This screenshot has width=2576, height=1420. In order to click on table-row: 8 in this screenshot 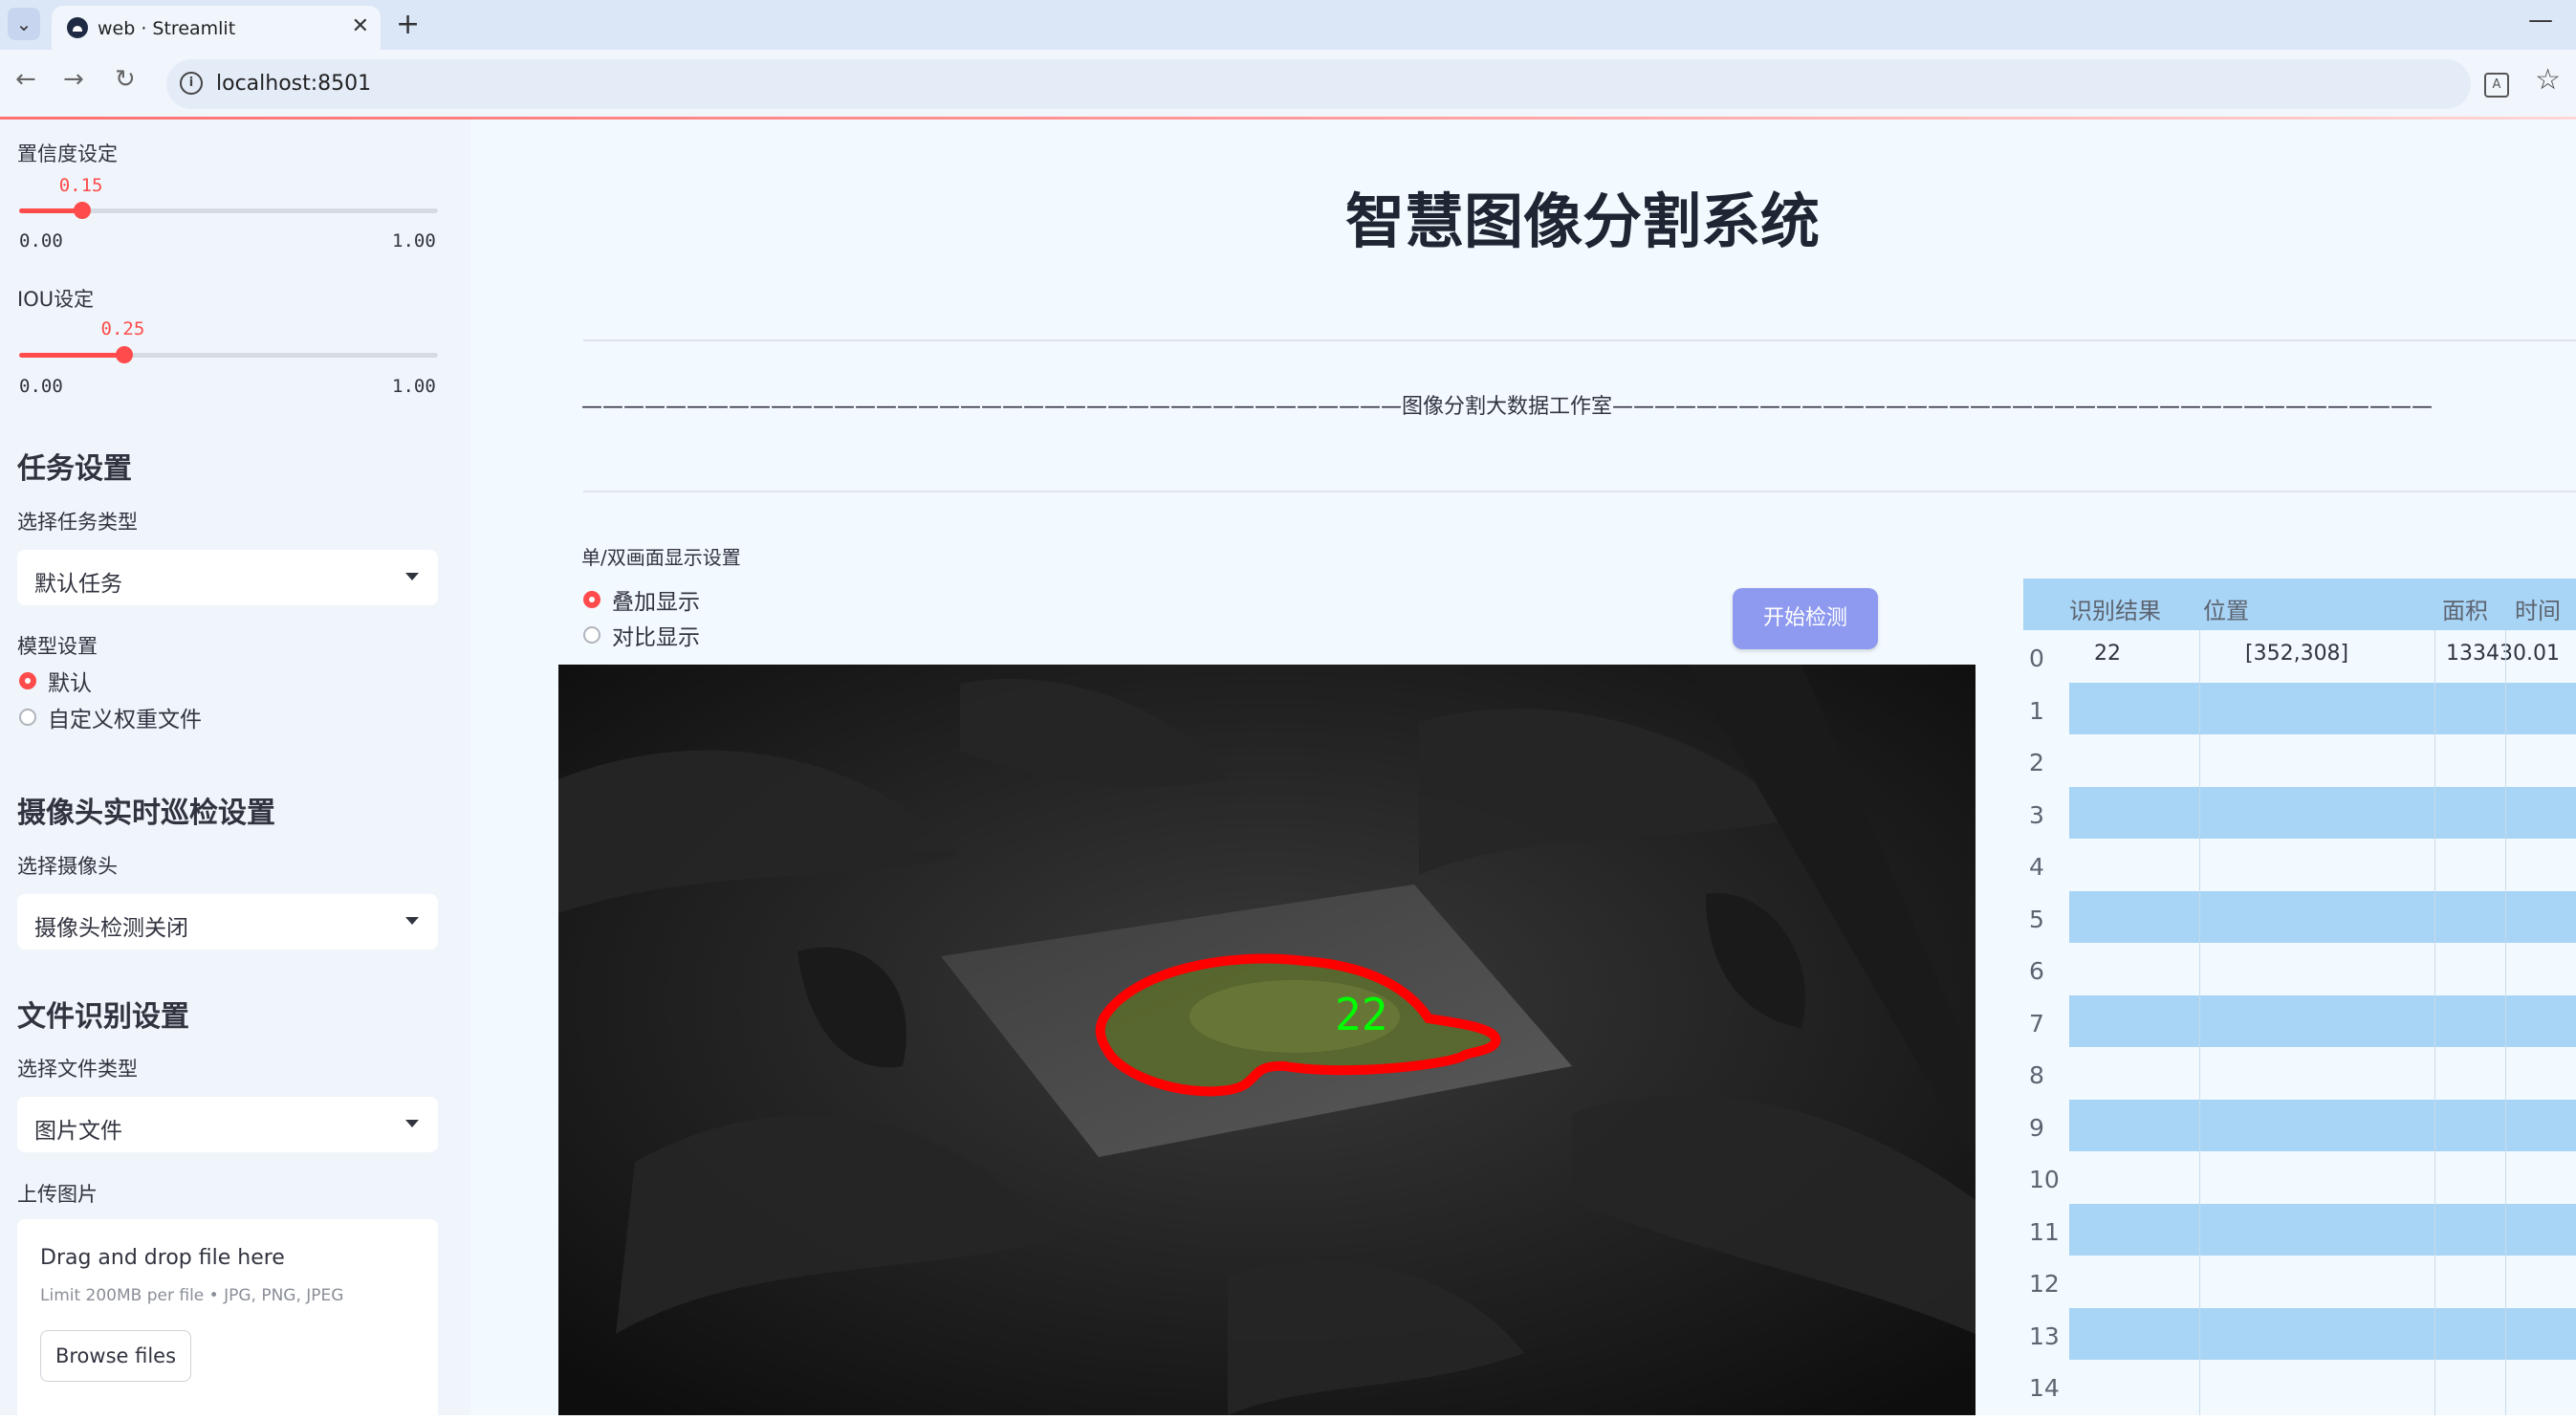, I will do `click(2299, 1073)`.